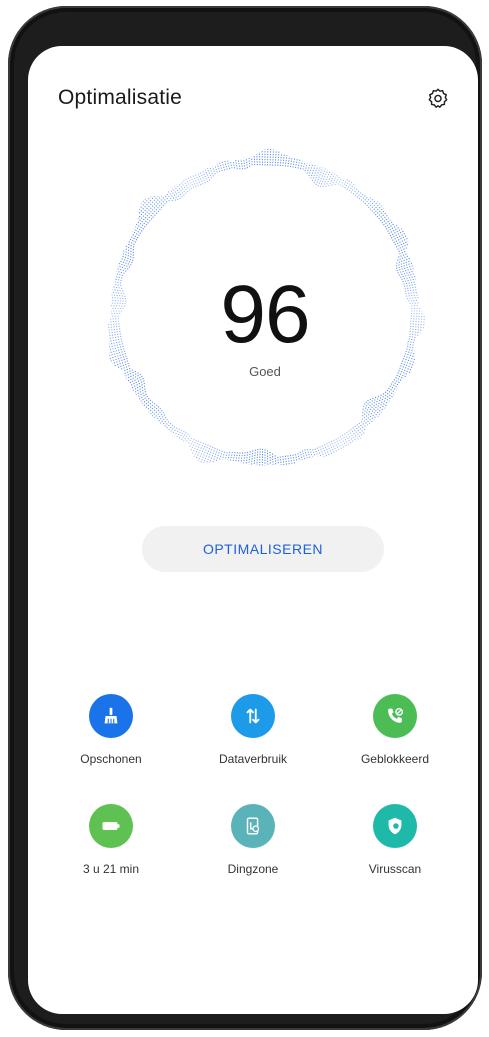 This screenshot has width=489, height=1037. Describe the element at coordinates (253, 826) in the screenshot. I see `hourglass-phone-icon` at that location.